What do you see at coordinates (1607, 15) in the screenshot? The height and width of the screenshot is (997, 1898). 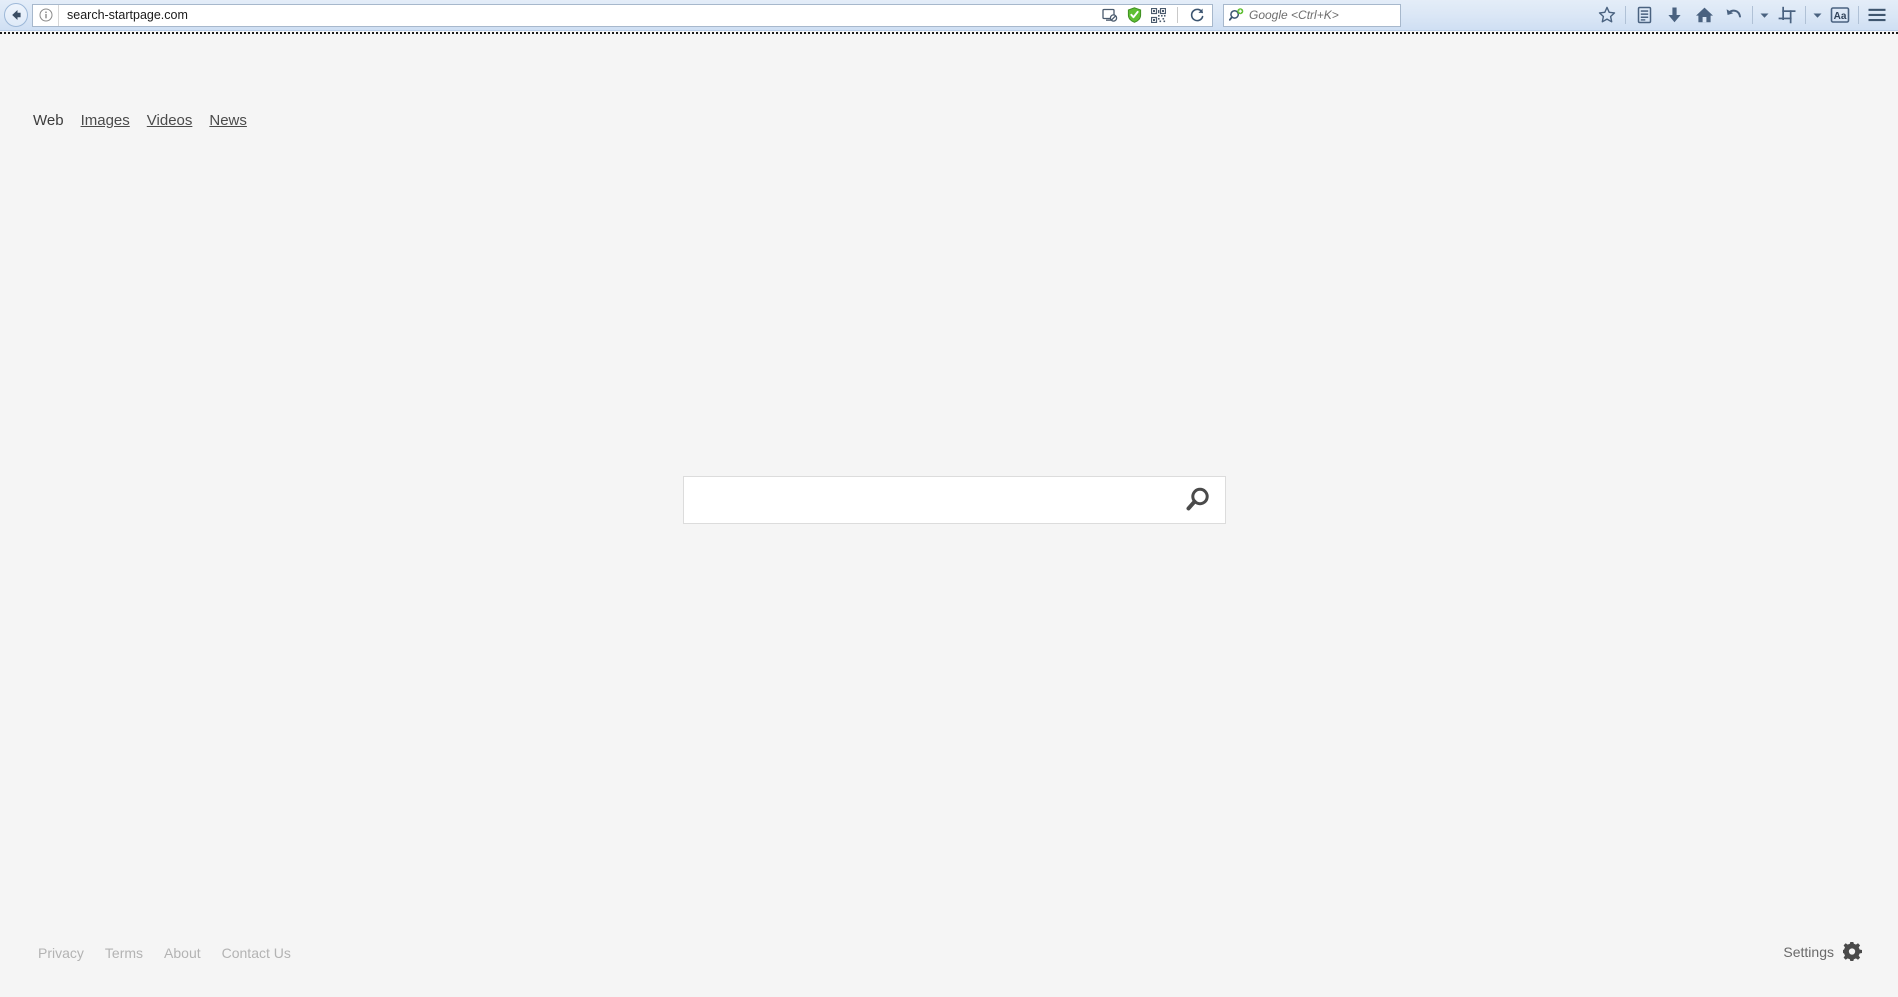 I see `star-icon` at bounding box center [1607, 15].